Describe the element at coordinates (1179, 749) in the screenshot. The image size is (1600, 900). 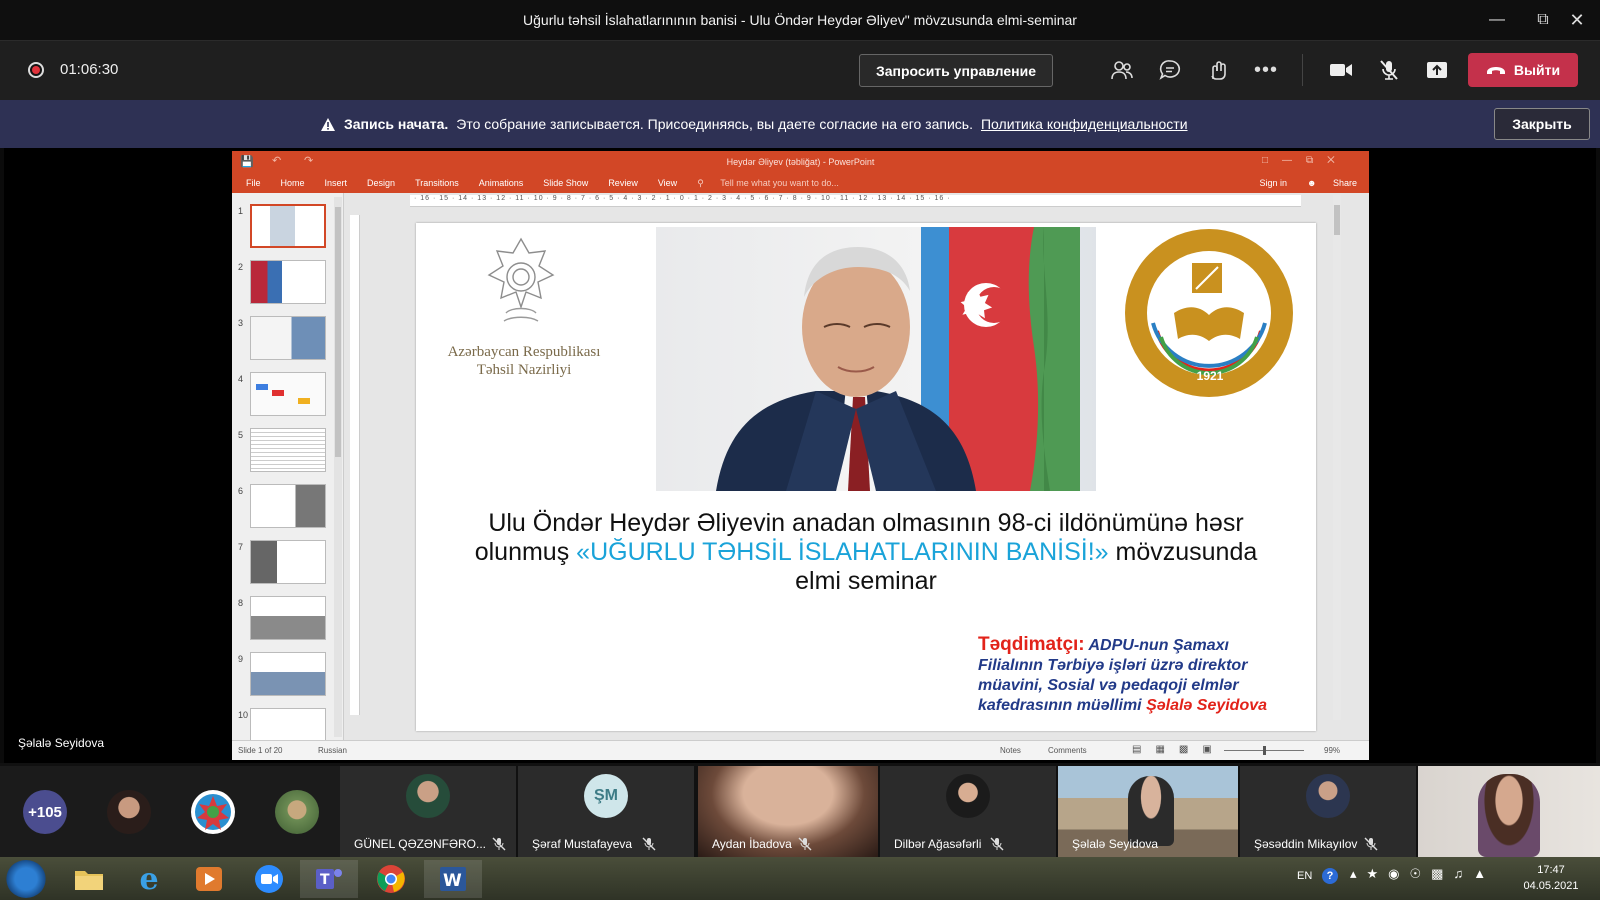
I see `view-buttons: ▤▦▩▣` at that location.